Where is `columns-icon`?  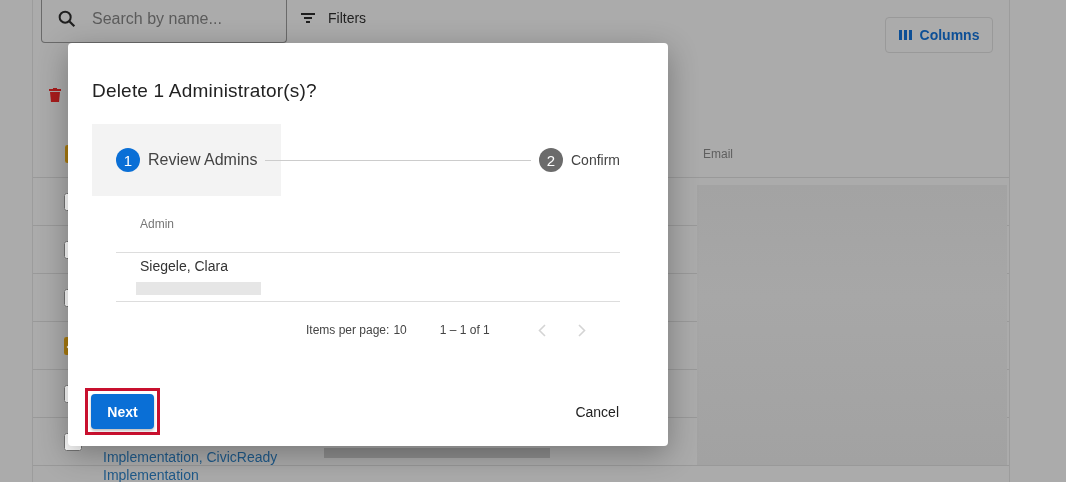 columns-icon is located at coordinates (905, 35).